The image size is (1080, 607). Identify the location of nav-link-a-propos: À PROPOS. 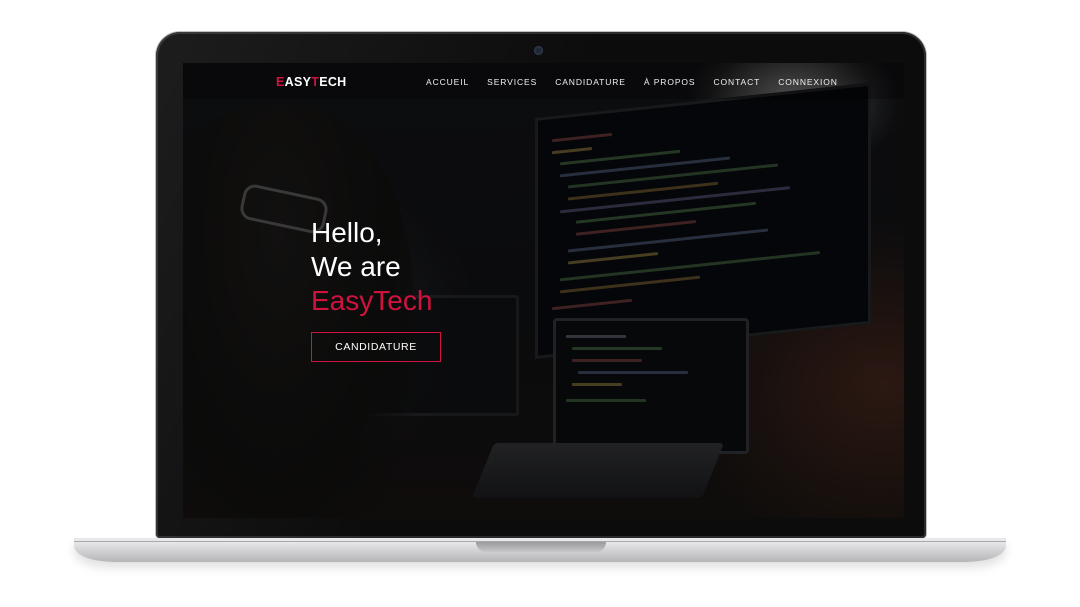
(670, 82).